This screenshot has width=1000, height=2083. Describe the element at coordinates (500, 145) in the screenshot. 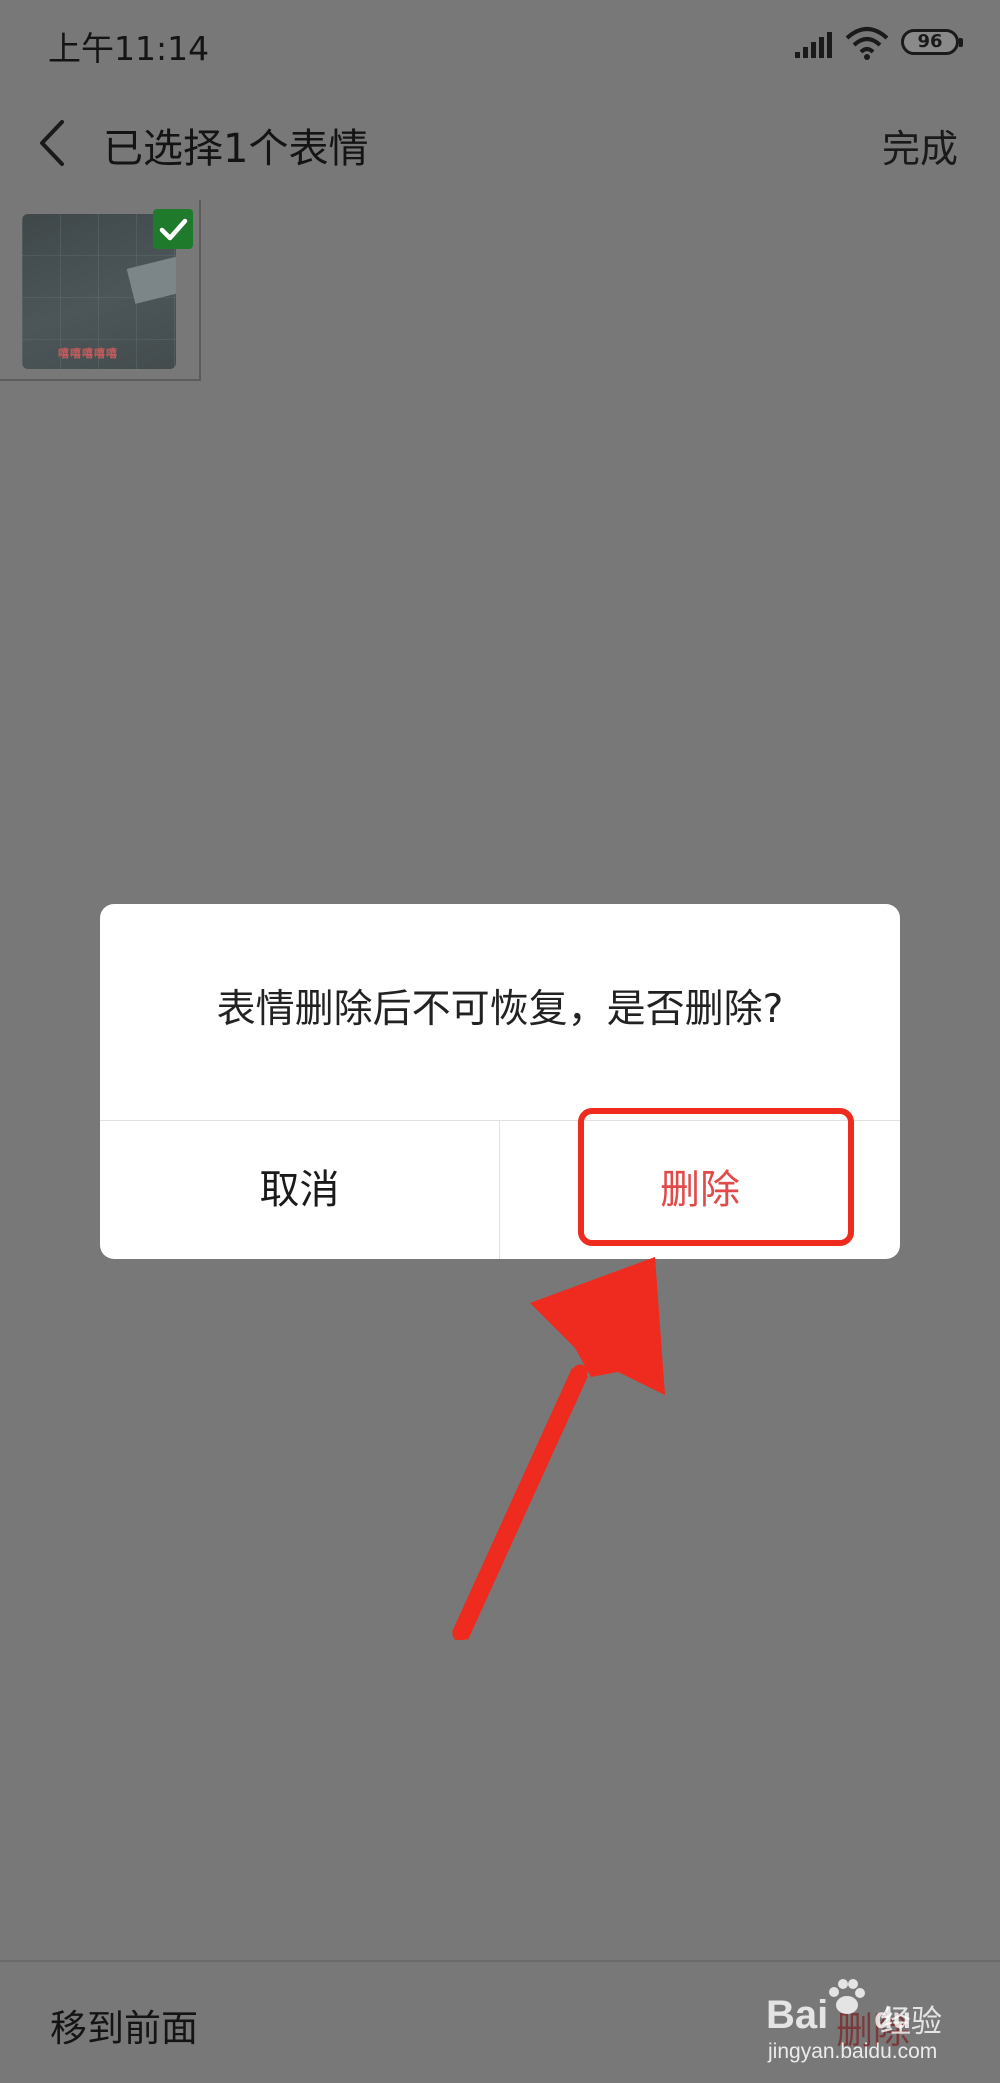

I see `nav-bar: 已选择1个表情 完成` at that location.